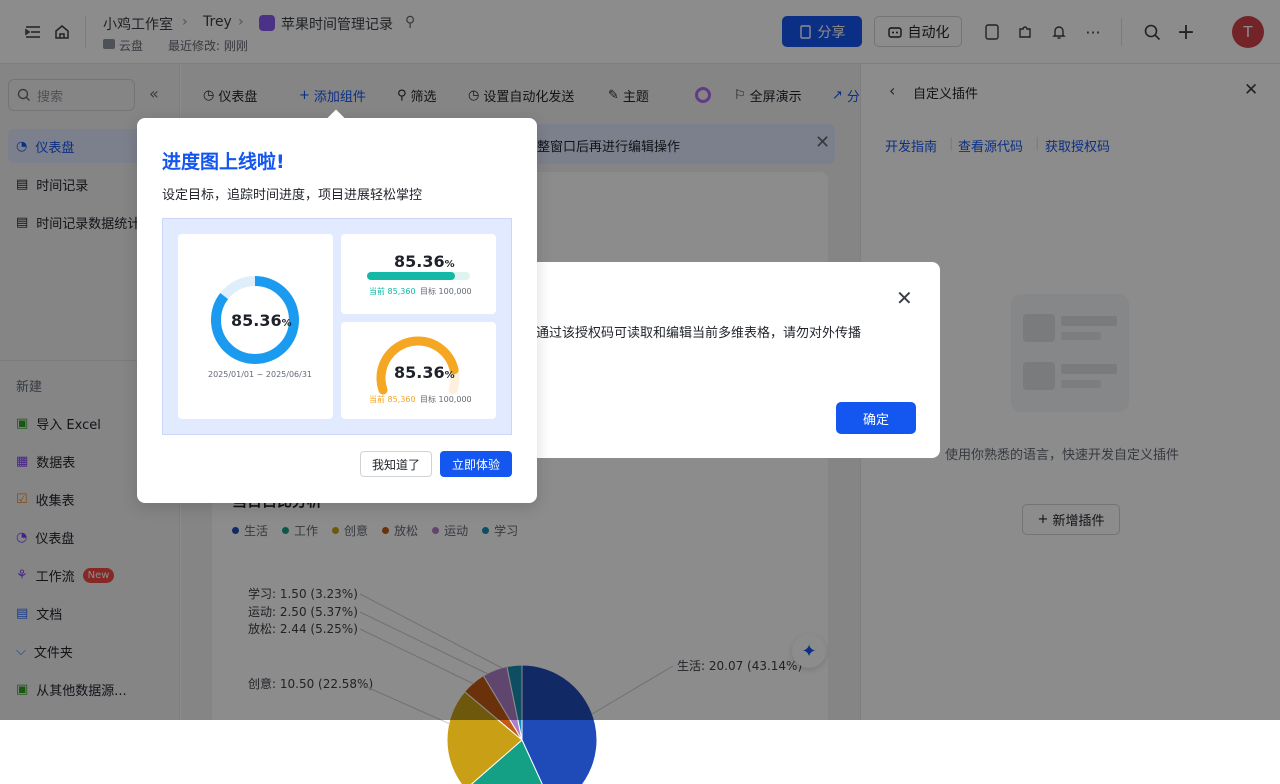  I want to click on close-icon: ✕, so click(904, 298).